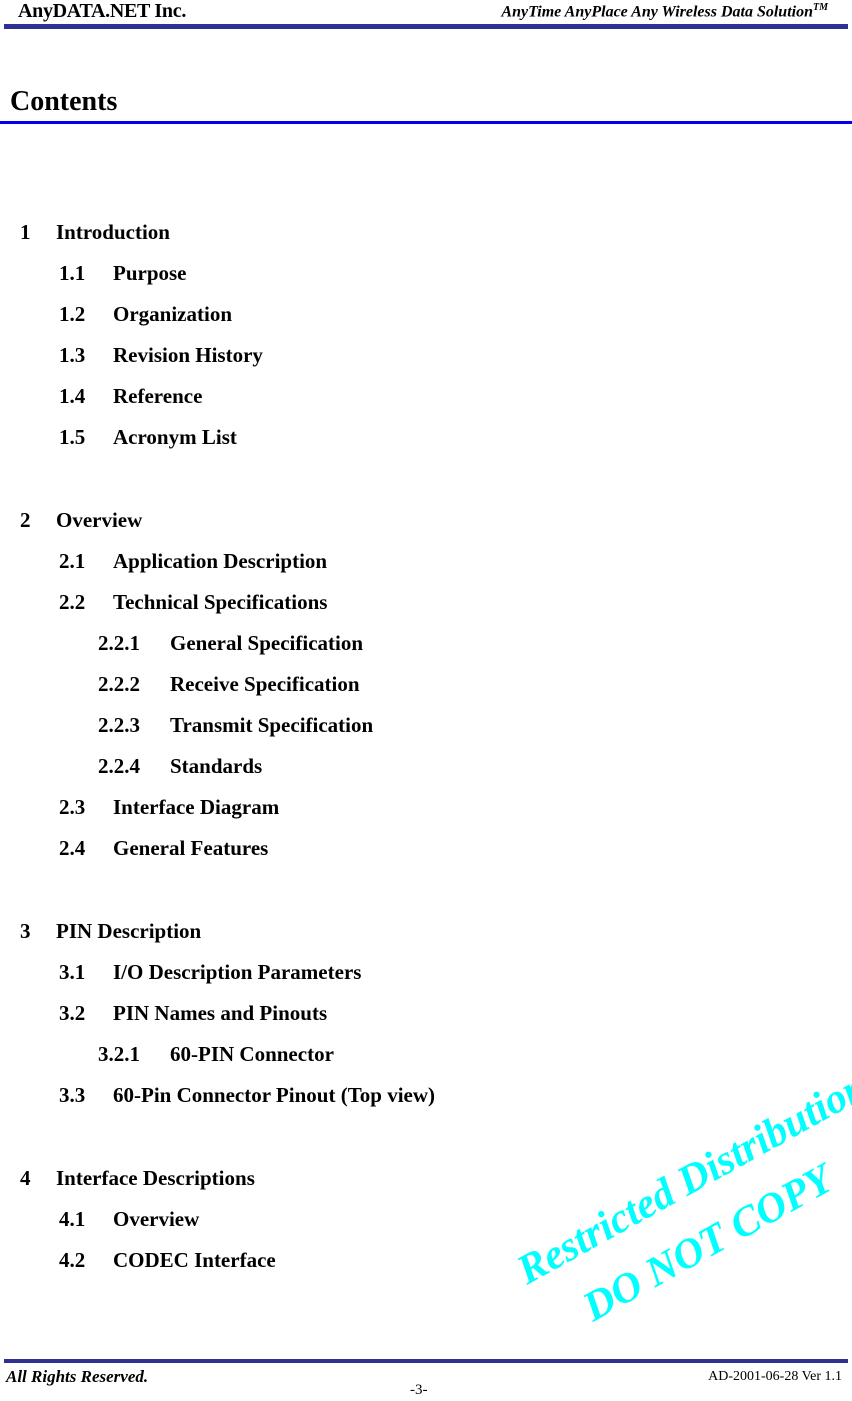  Describe the element at coordinates (775, 1376) in the screenshot. I see `document-id: AD-2001-06-28 Ver 1.1` at that location.